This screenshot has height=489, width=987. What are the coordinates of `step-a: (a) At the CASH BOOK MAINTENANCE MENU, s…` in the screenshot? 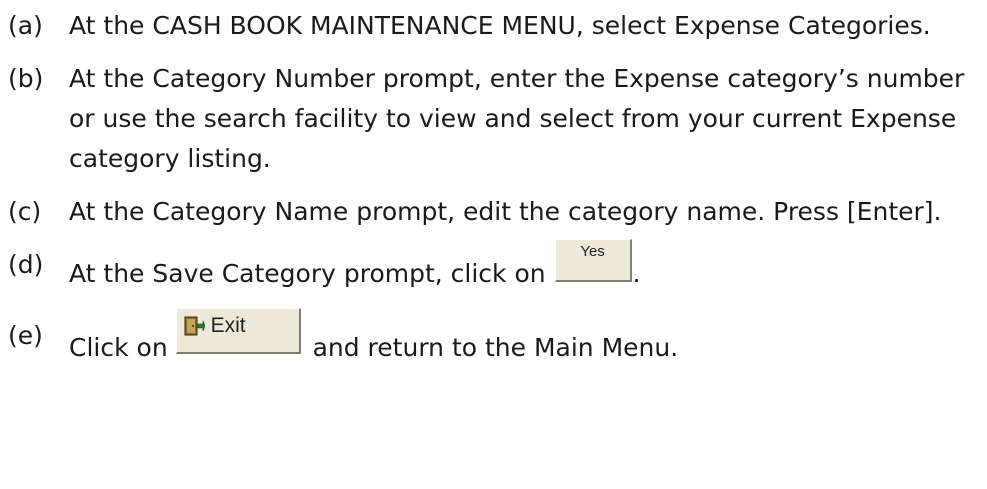 It's located at (495, 26).